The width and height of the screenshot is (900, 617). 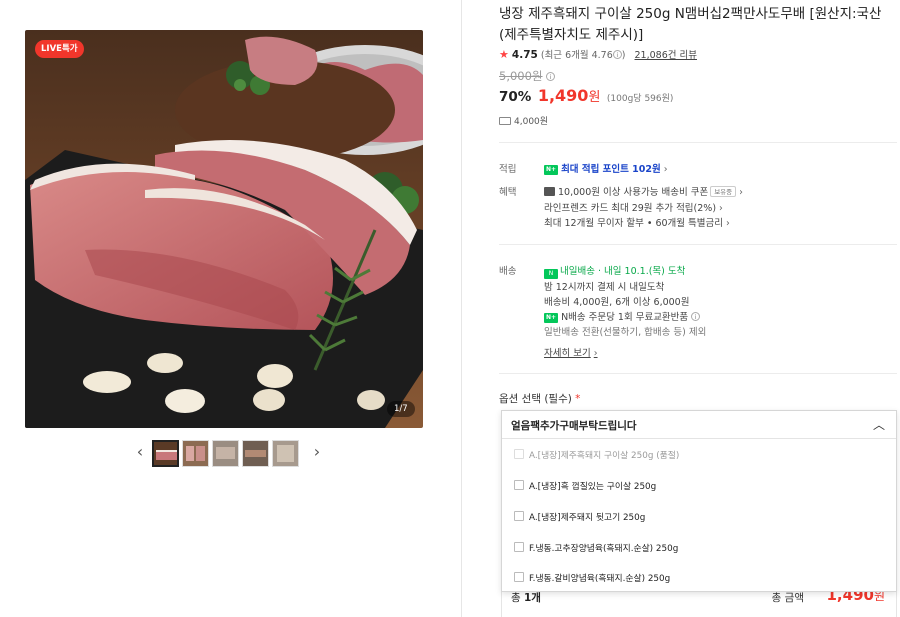 I want to click on shipping-fee: 4,000원, so click(x=523, y=120).